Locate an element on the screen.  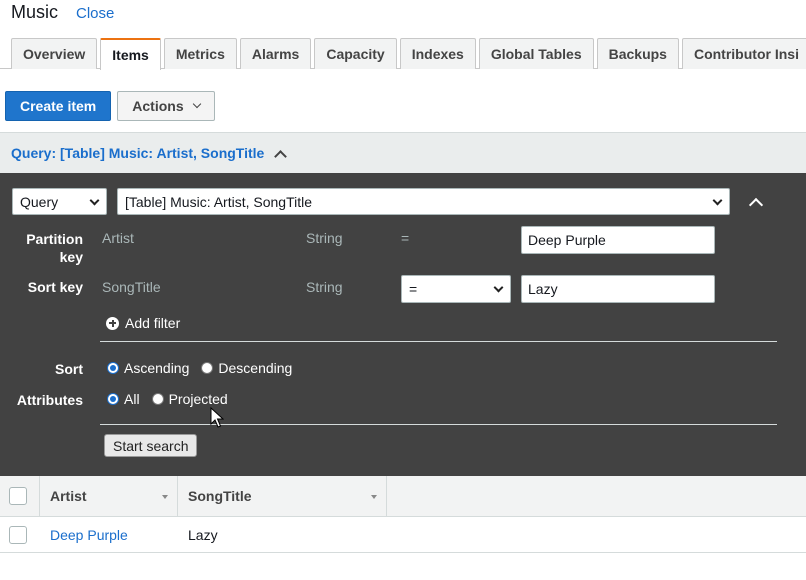
select-all-checkbox is located at coordinates (18, 496).